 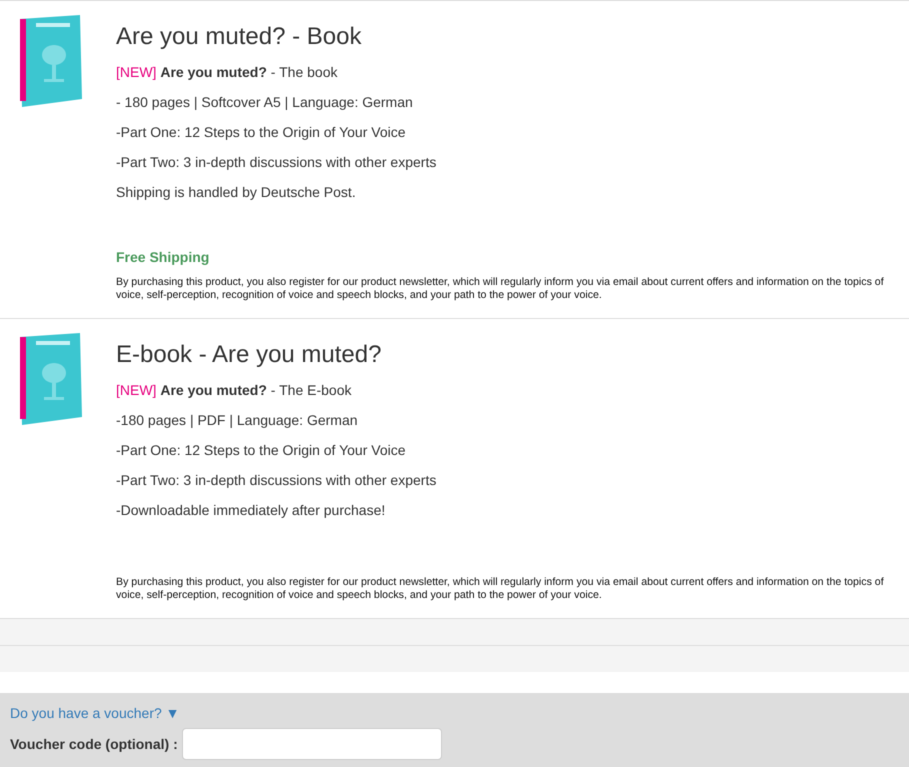 I want to click on product-feature: - 180 pages | Softcover A5 | Language: German, so click(x=264, y=102).